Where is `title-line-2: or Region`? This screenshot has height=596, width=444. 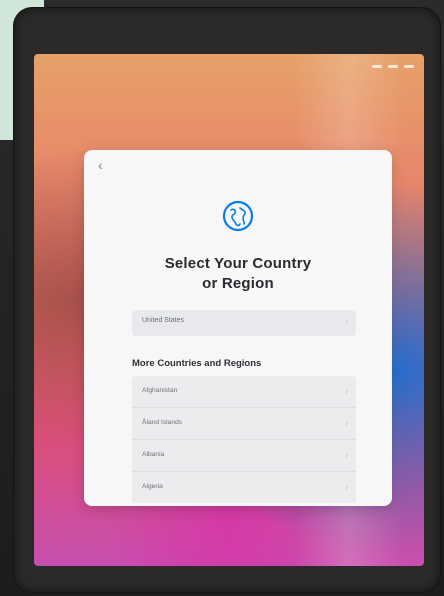
title-line-2: or Region is located at coordinates (238, 283).